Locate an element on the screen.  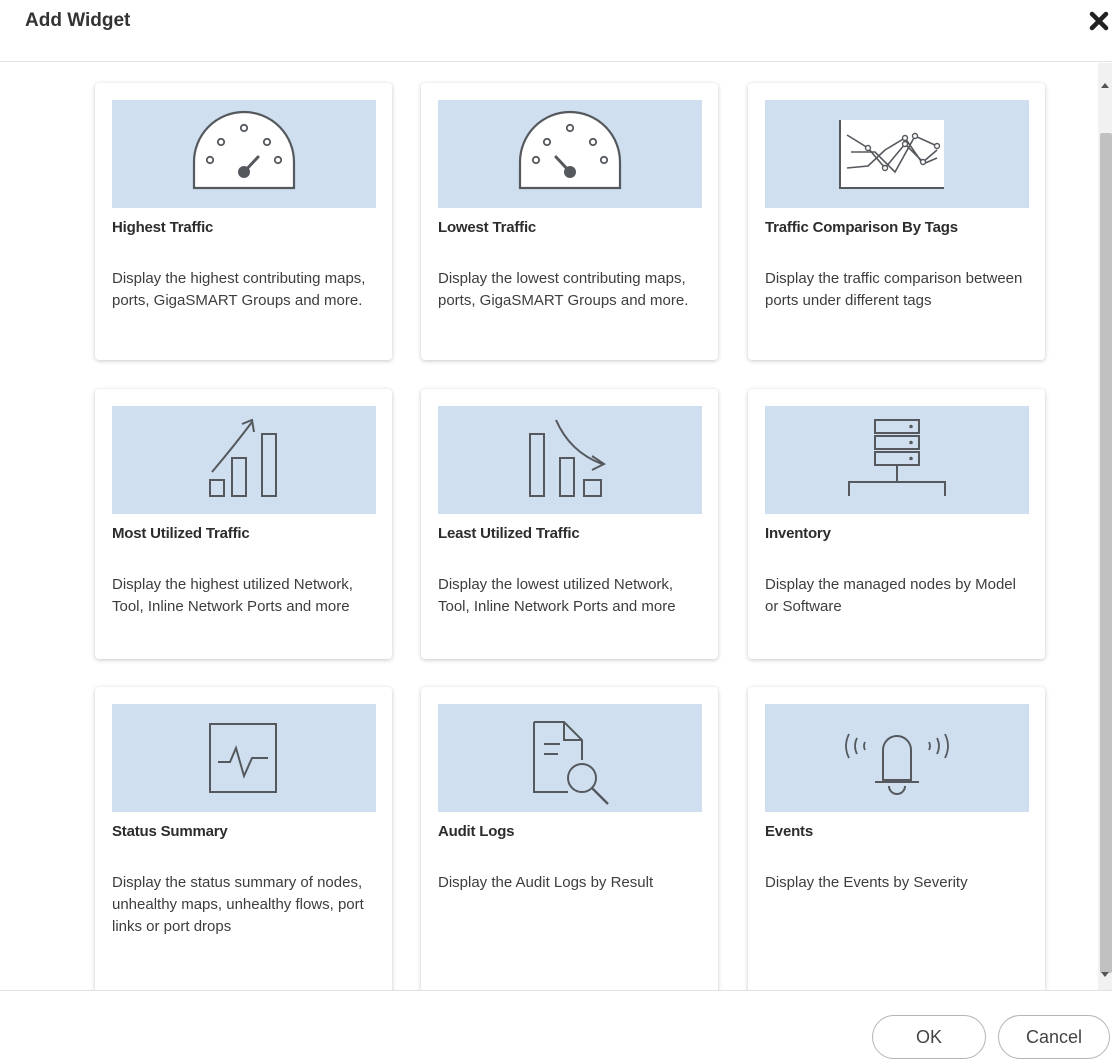
cancel-button: Cancel is located at coordinates (1054, 1037).